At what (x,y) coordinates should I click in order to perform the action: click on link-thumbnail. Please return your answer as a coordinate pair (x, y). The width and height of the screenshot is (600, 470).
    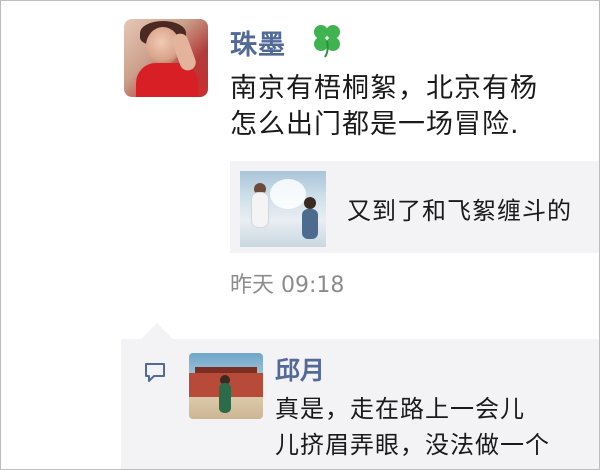
    Looking at the image, I should click on (283, 209).